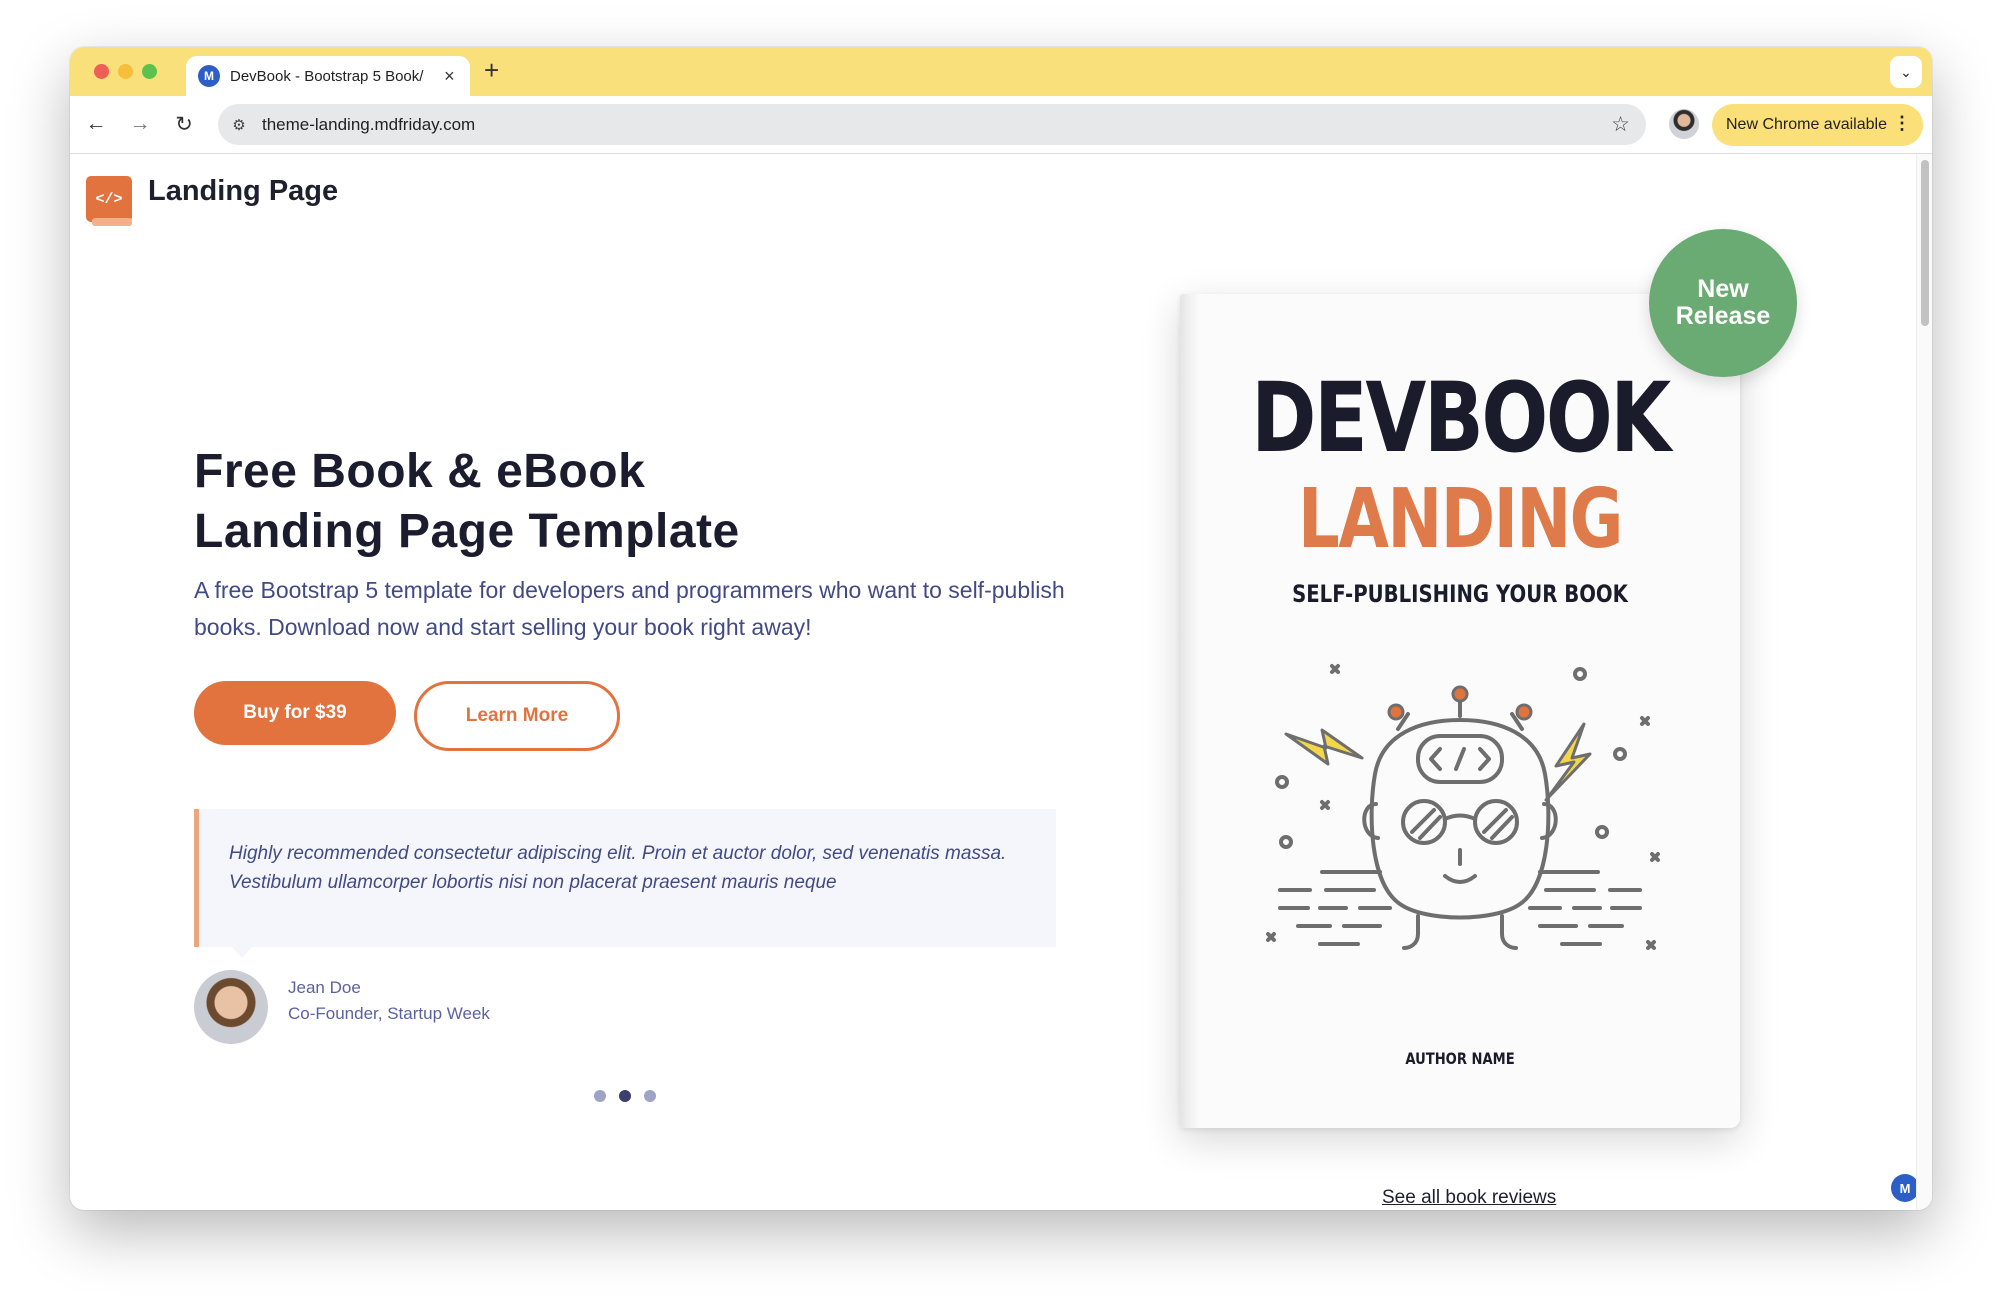 This screenshot has height=1300, width=2000. Describe the element at coordinates (1469, 1198) in the screenshot. I see `see-all-reviews-link: See all book reviews` at that location.